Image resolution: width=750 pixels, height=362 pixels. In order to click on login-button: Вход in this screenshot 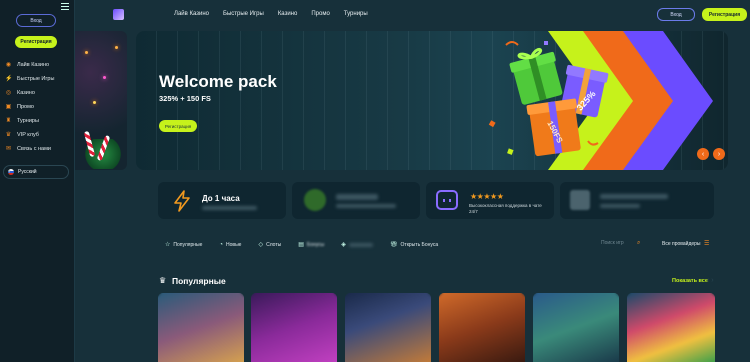, I will do `click(676, 14)`.